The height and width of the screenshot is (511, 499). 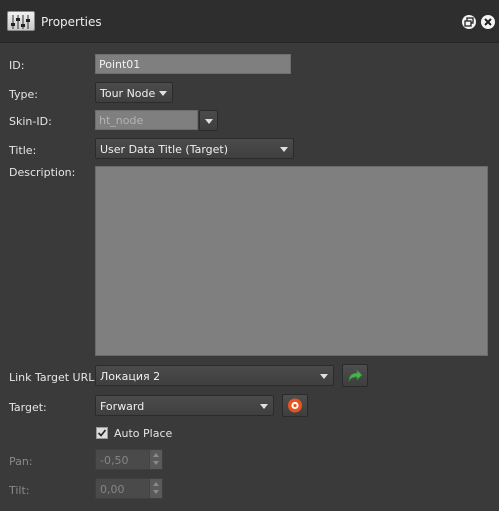 What do you see at coordinates (164, 149) in the screenshot?
I see `title-dropdown-value: User Data Title (Target)` at bounding box center [164, 149].